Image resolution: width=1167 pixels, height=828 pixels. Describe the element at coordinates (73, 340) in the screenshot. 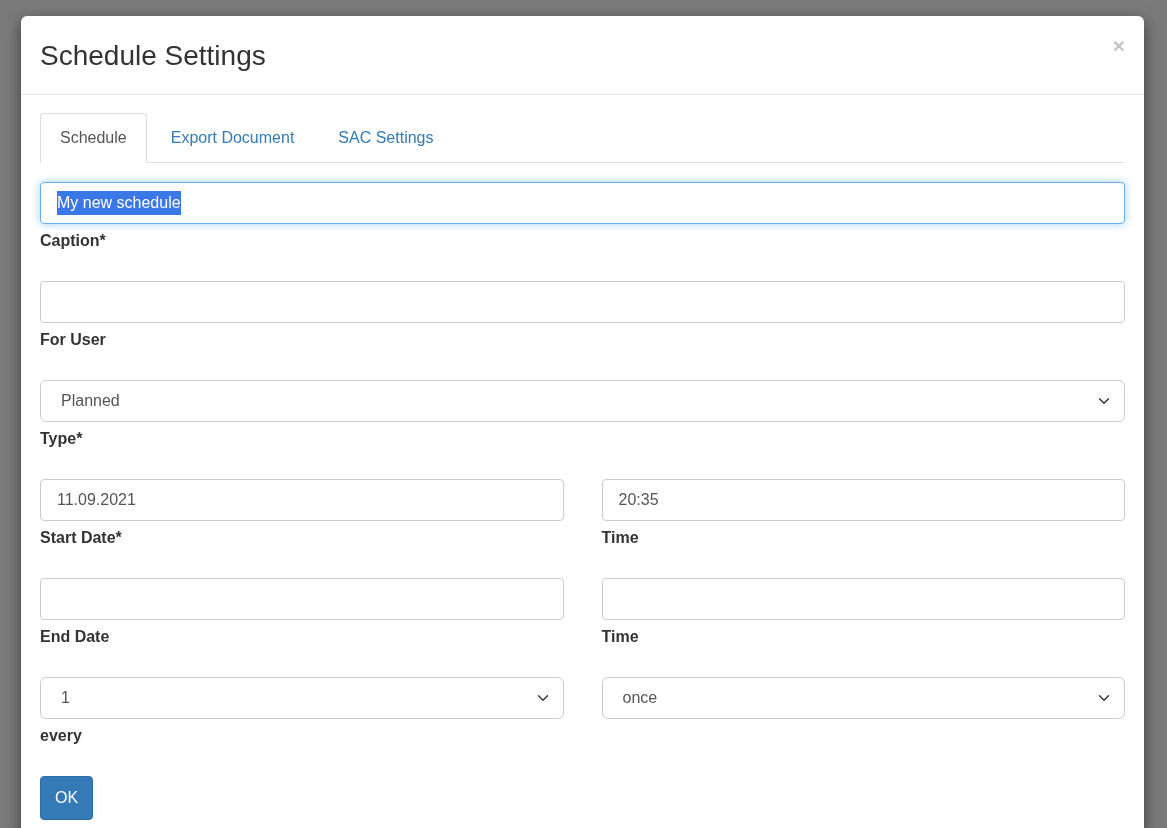

I see `field-label: For User` at that location.